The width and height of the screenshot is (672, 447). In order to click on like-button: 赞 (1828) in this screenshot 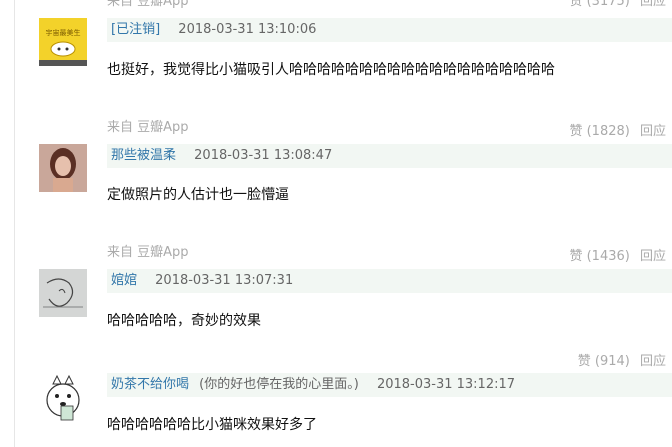, I will do `click(599, 131)`.